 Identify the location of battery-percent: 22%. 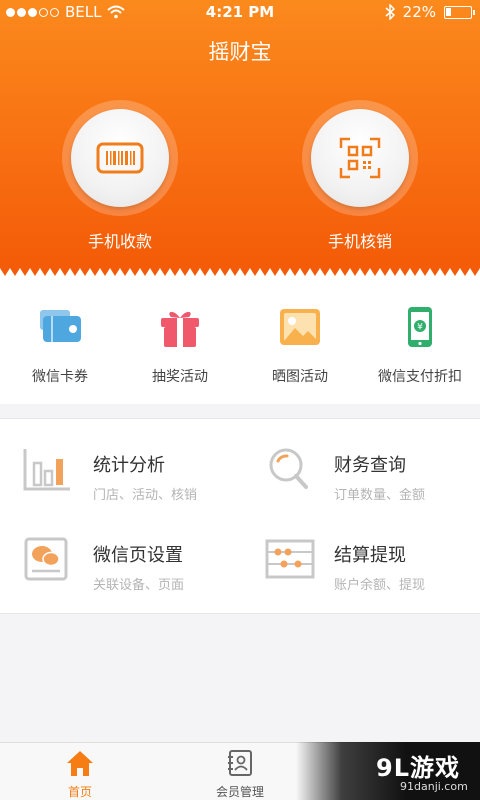
(419, 12).